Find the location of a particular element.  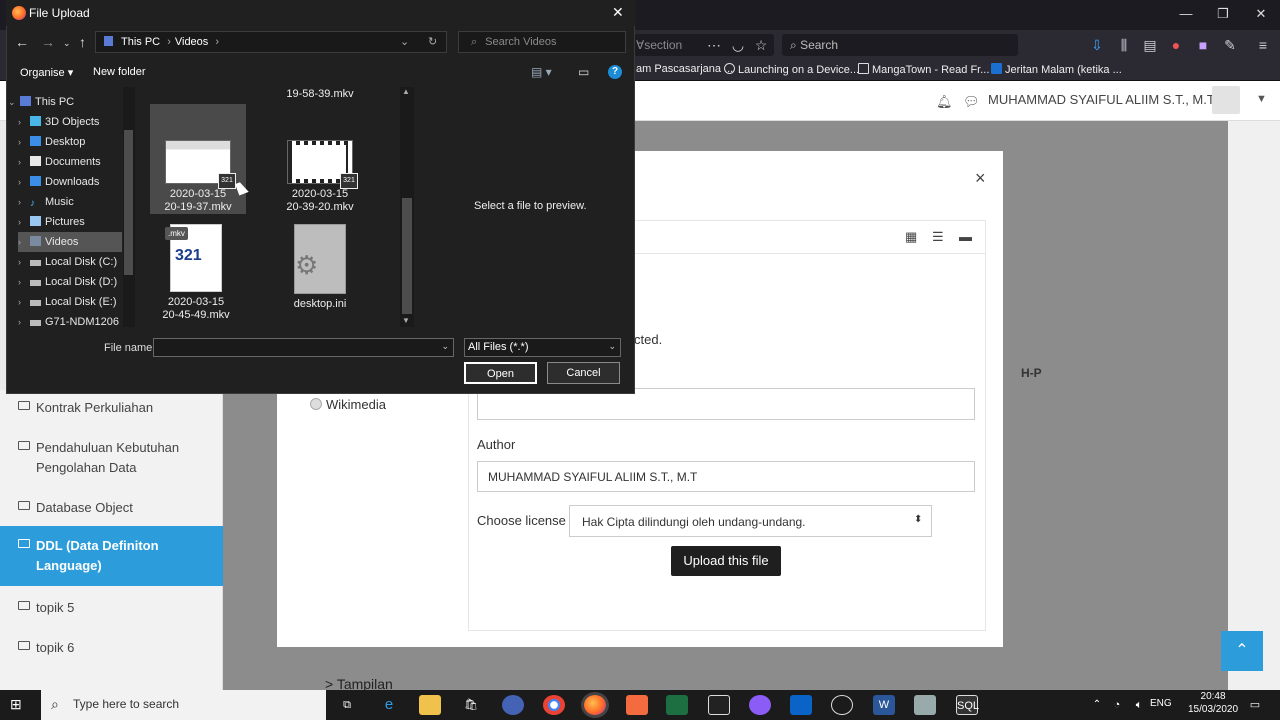

file-item: .mkv 321 2020-03-15 20-45-49.mkv is located at coordinates (196, 273).